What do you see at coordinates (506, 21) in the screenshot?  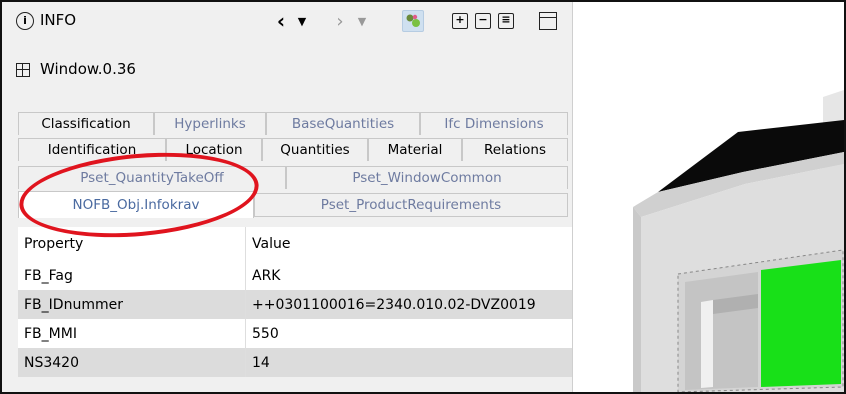 I see `list-icon: ≡` at bounding box center [506, 21].